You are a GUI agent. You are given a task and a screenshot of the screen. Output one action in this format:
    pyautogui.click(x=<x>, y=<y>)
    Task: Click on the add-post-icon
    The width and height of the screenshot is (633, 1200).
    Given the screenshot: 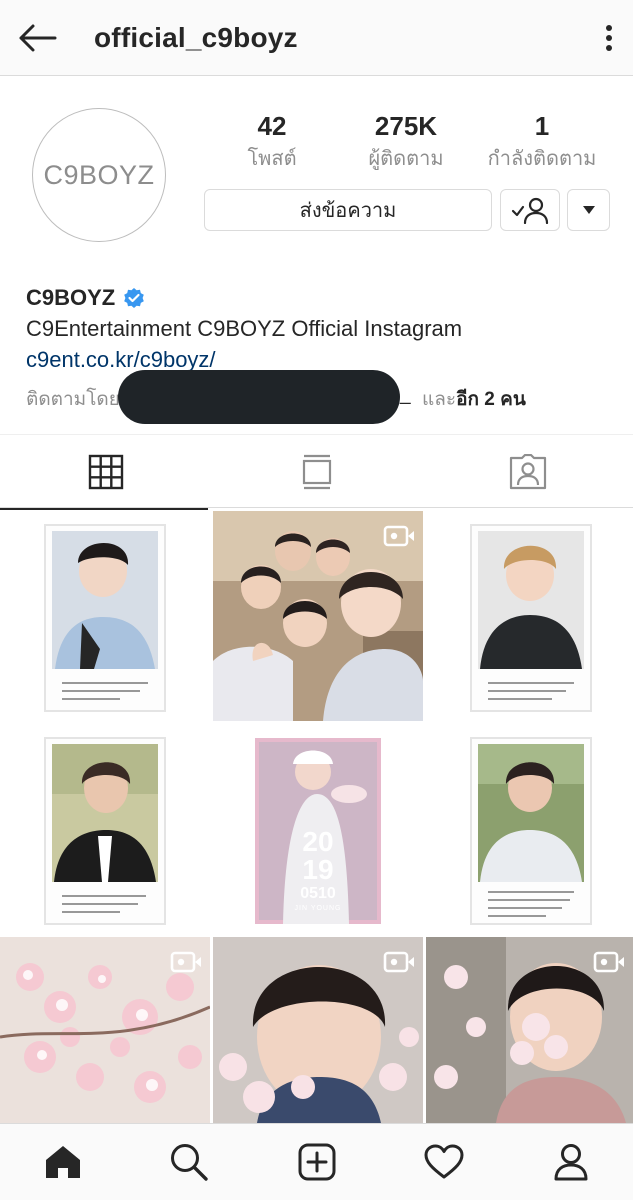 What is the action you would take?
    pyautogui.click(x=317, y=1162)
    